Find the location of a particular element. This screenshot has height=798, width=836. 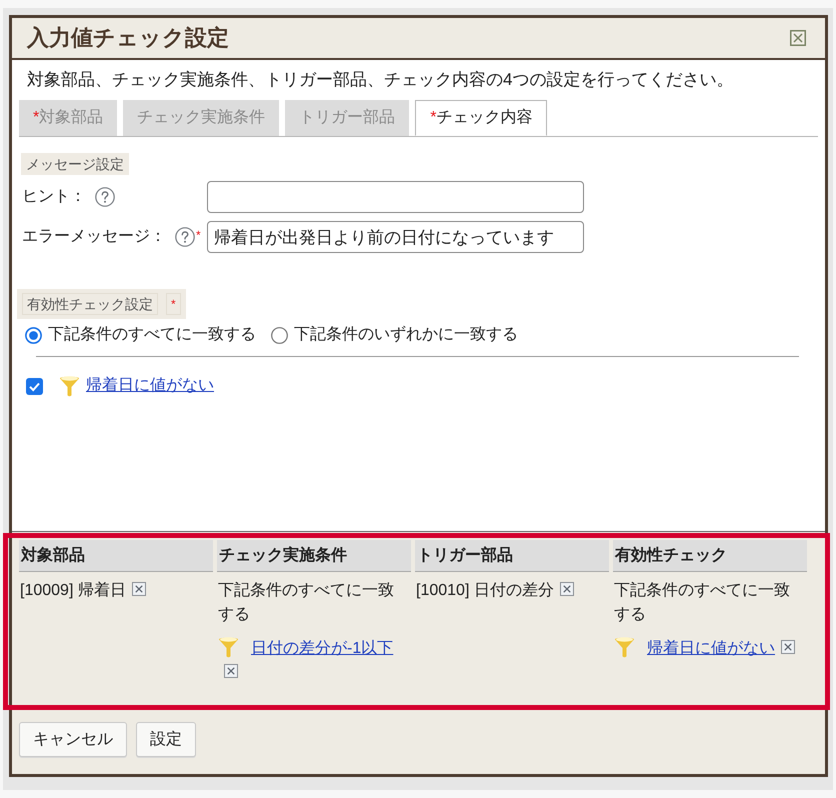

description-text: 対象部品、チェック実施条件、トリガー部品、チェック内容の4つの設定を行ってください。 is located at coordinates (380, 80).